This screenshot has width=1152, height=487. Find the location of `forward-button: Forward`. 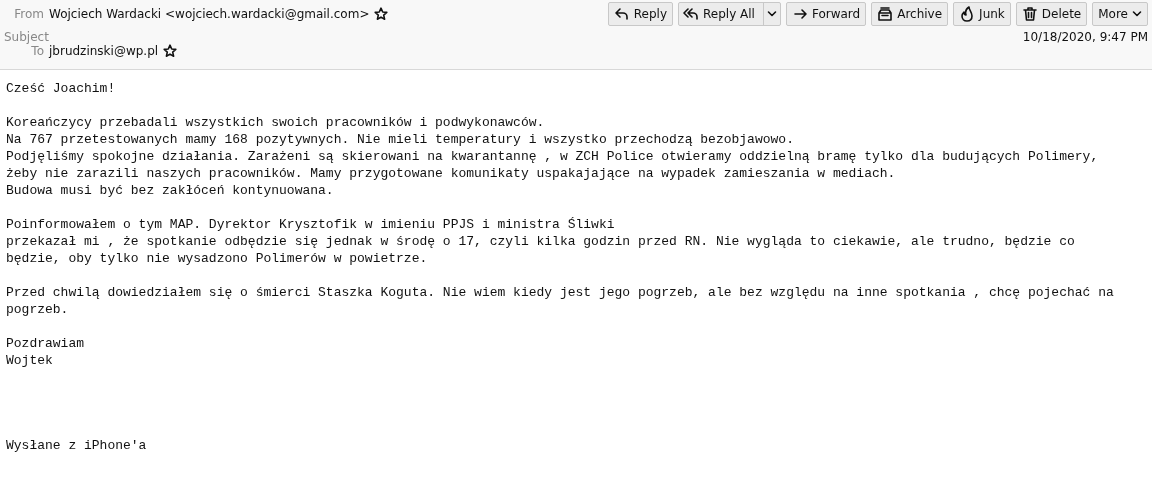

forward-button: Forward is located at coordinates (826, 14).